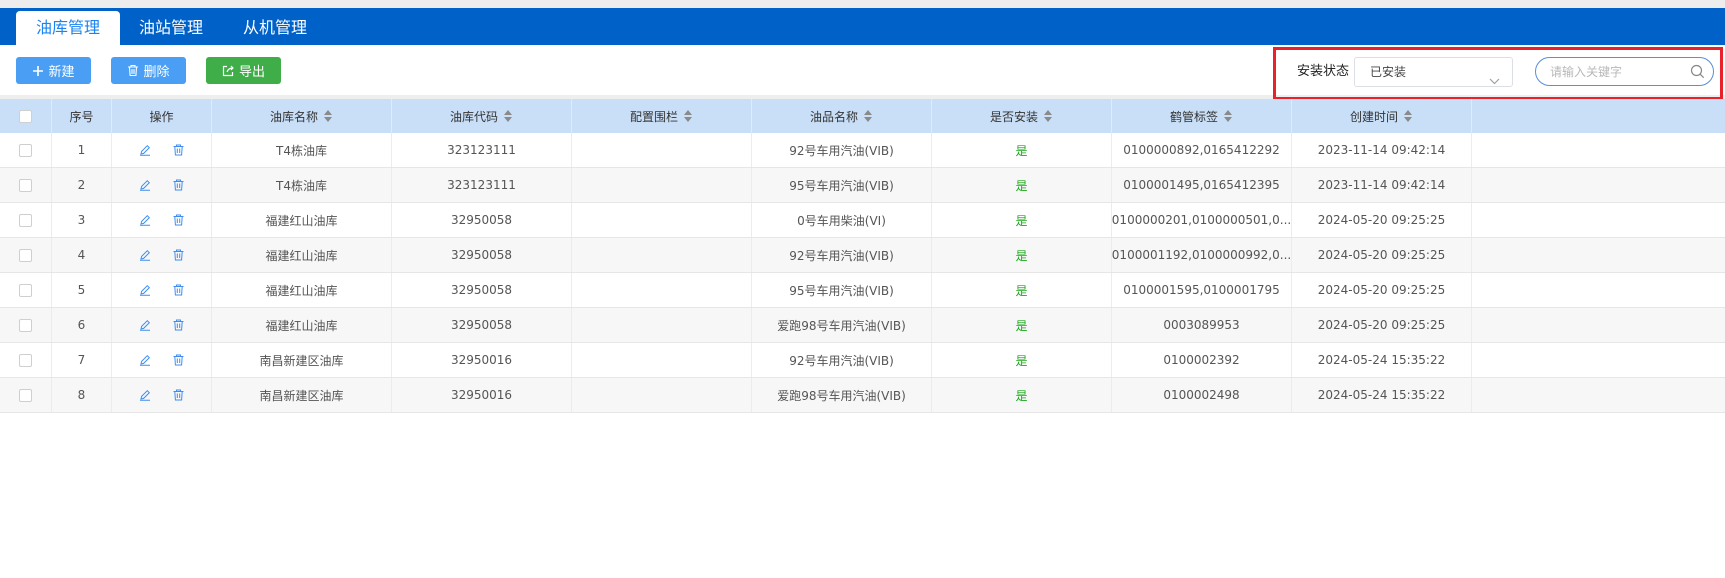 The height and width of the screenshot is (578, 1725). I want to click on install-status-label: 安装状态, so click(1323, 71).